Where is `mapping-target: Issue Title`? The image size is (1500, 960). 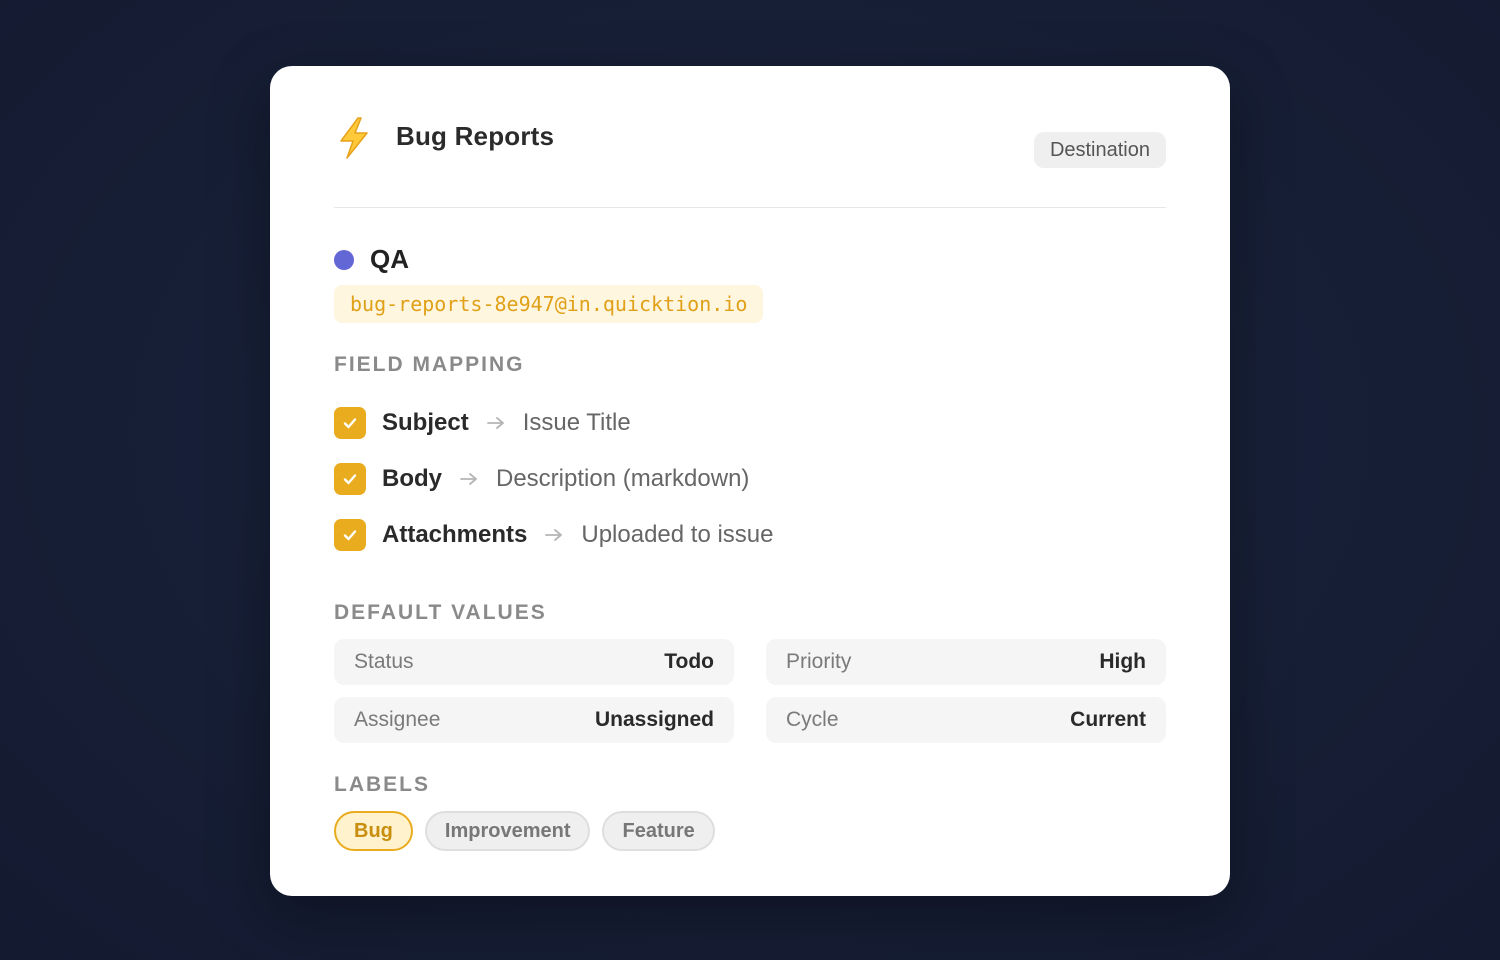 mapping-target: Issue Title is located at coordinates (576, 422).